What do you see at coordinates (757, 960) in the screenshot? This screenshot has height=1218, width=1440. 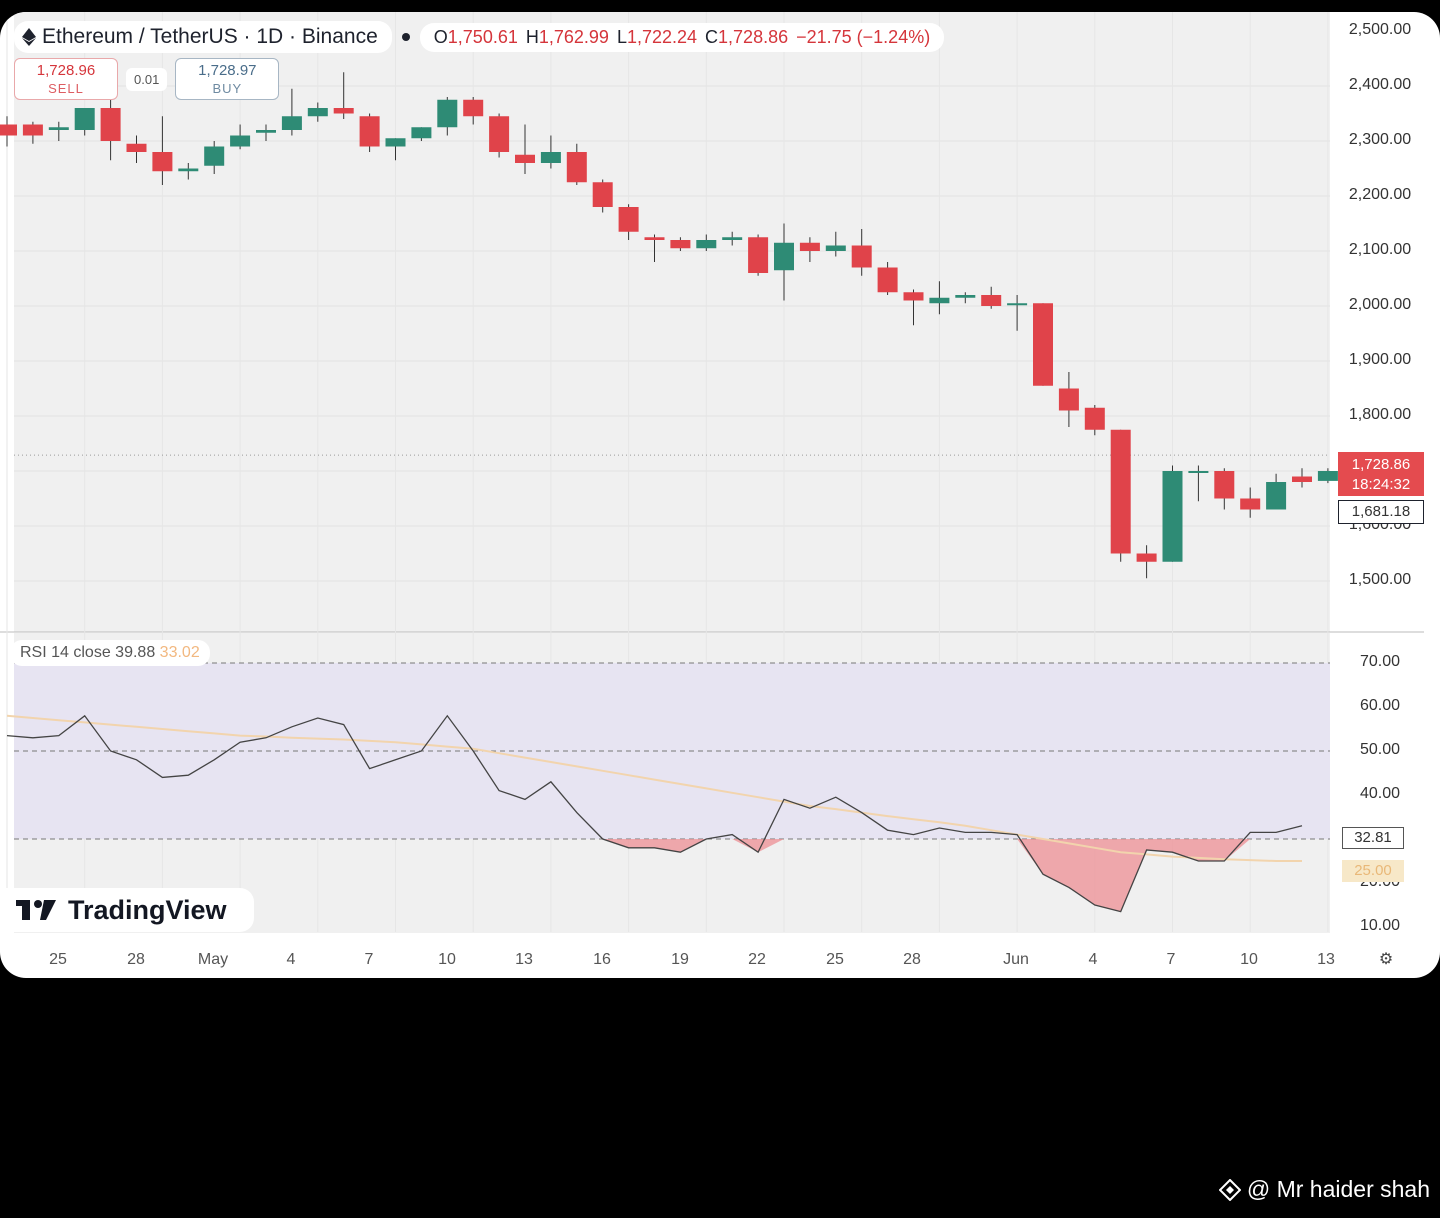 I see `time-tick: 22` at bounding box center [757, 960].